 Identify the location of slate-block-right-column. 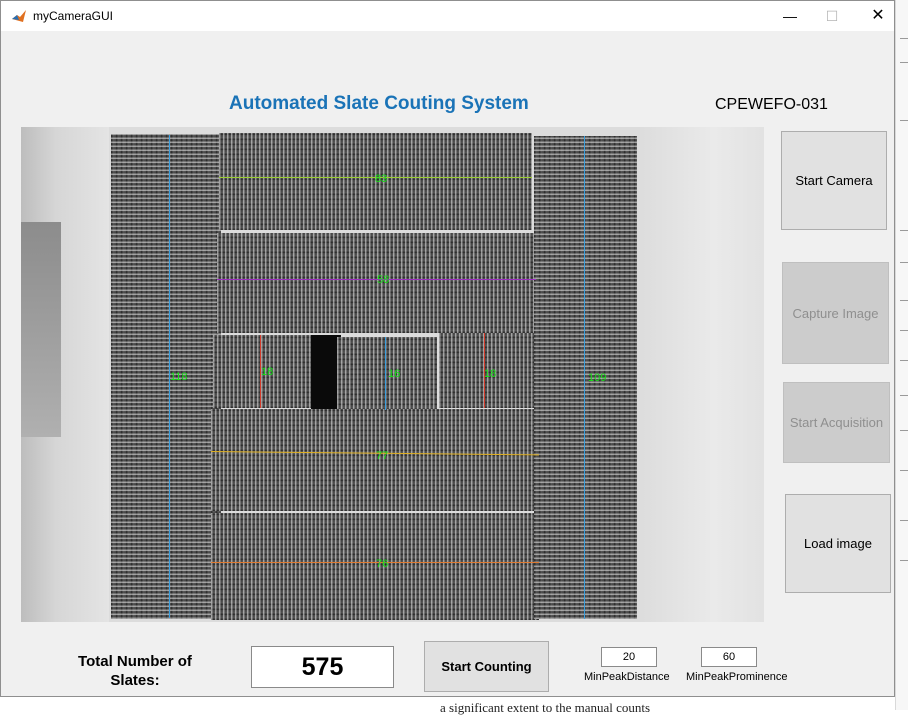
(585, 377).